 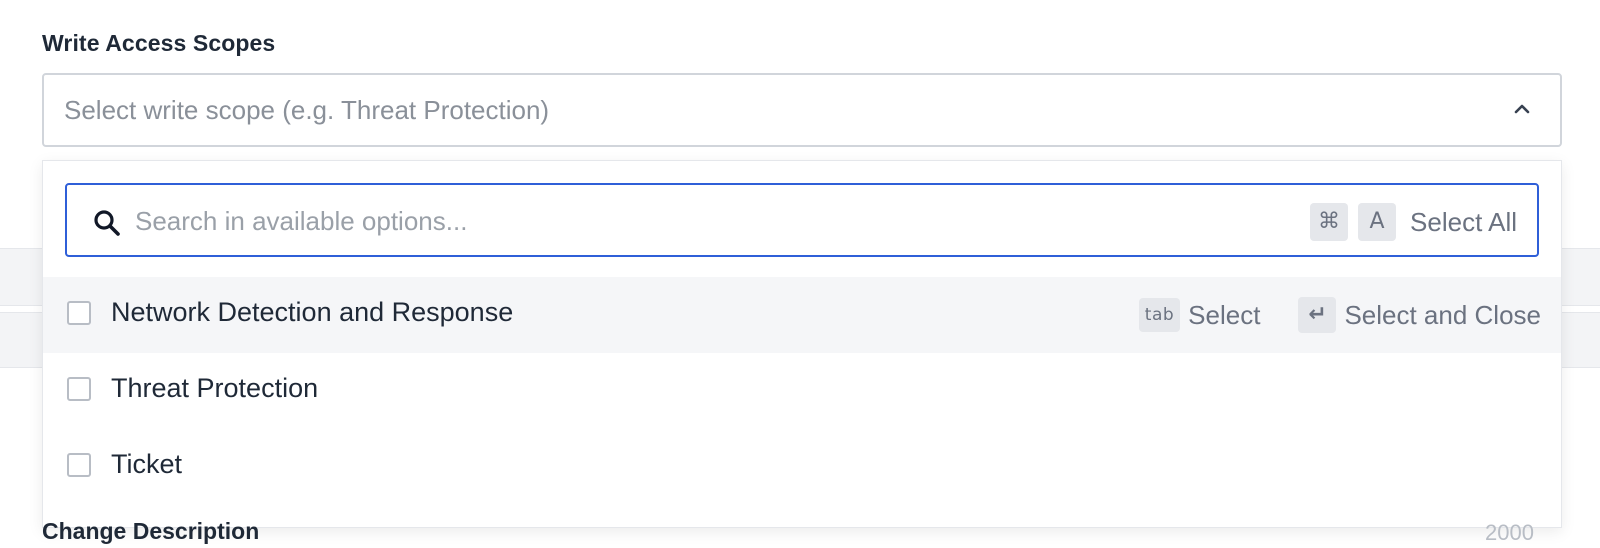 What do you see at coordinates (1522, 109) in the screenshot?
I see `chevron-up-icon` at bounding box center [1522, 109].